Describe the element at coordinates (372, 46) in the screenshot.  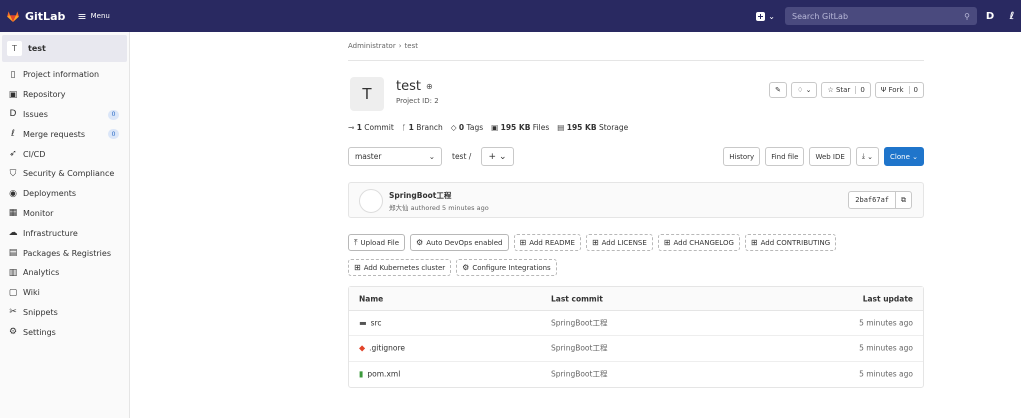
I see `breadcrumb-root: Administrator` at that location.